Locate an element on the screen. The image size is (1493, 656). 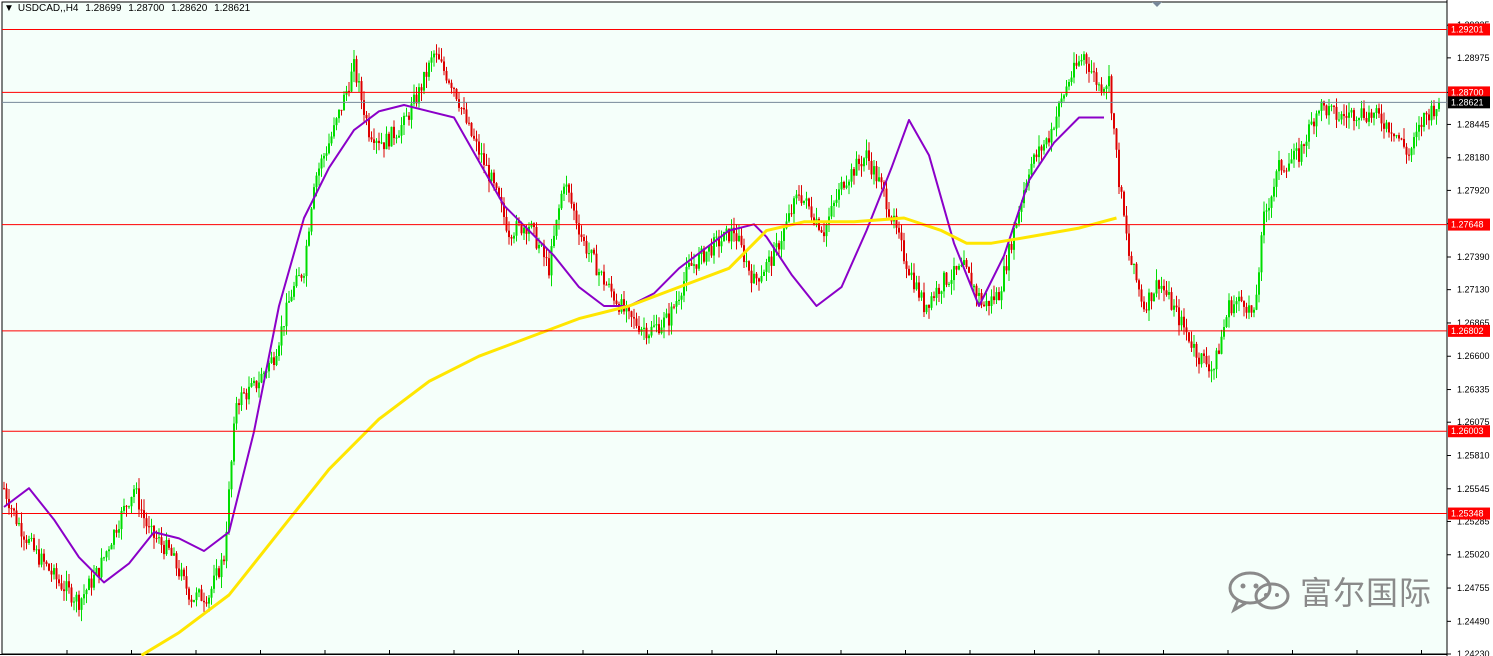
y-tick-label: 1.28975 is located at coordinates (1473, 58).